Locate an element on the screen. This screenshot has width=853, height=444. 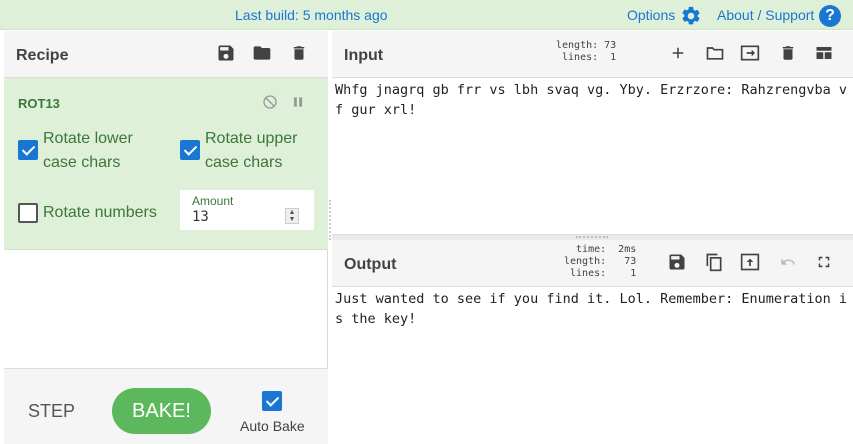
about-support-link: About / Support is located at coordinates (765, 15).